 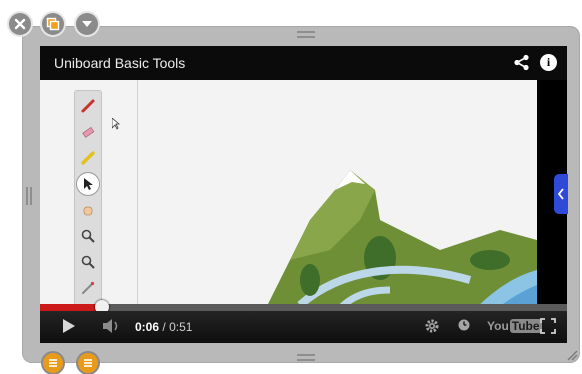 I want to click on chevron-down-icon, so click(x=87, y=24).